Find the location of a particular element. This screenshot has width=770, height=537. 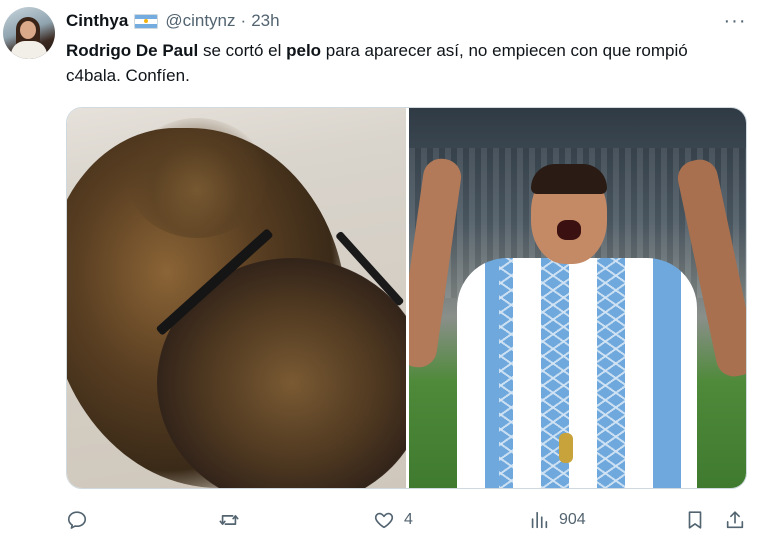

author-name: Cinthya is located at coordinates (97, 21).